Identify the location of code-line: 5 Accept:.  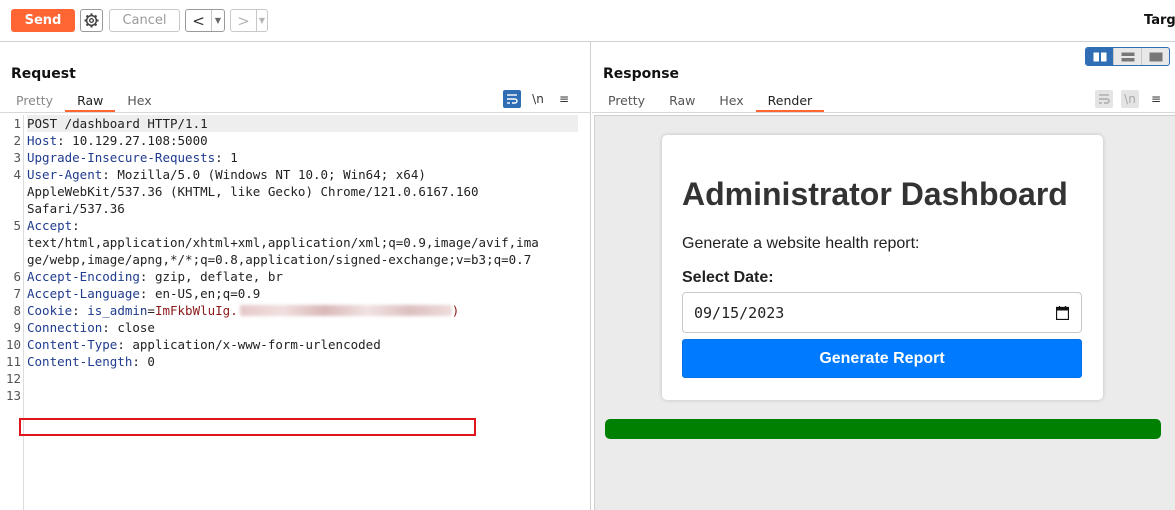
(295, 225).